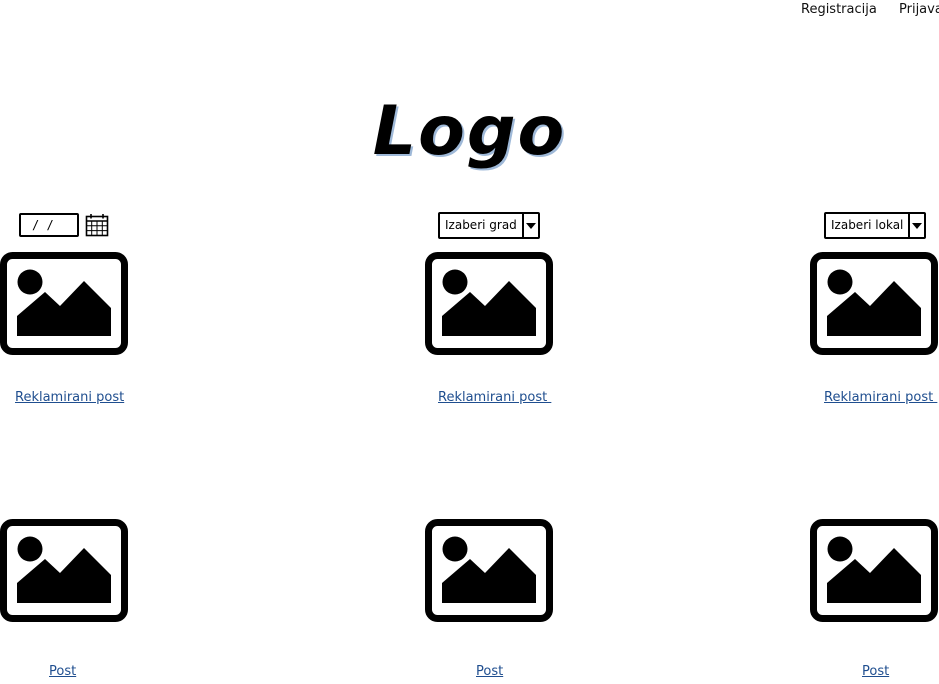 This screenshot has width=939, height=684. Describe the element at coordinates (49, 225) in the screenshot. I see `date-input: / /` at that location.